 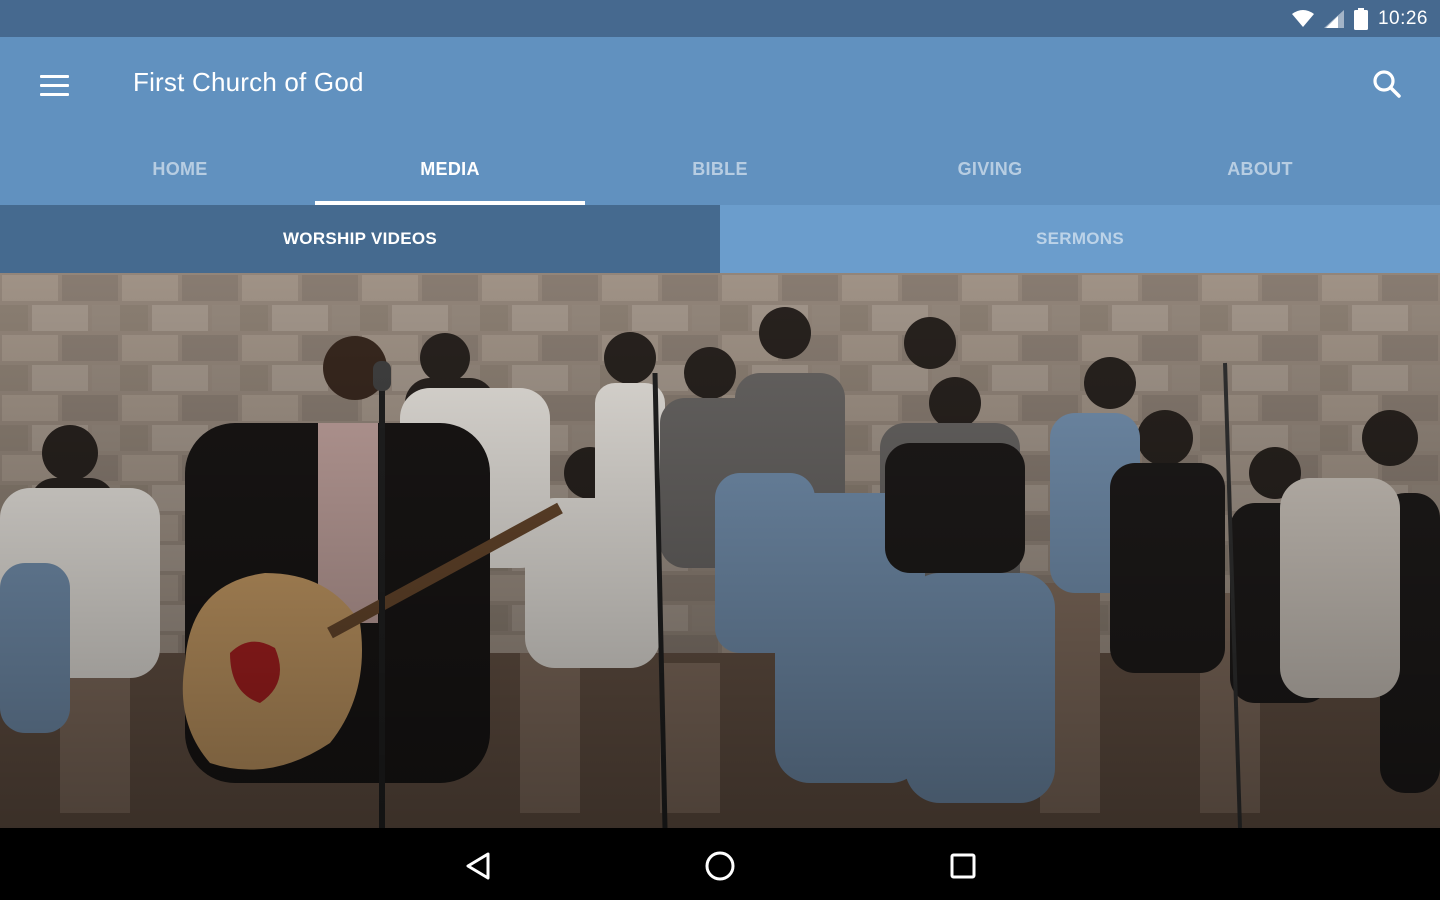 I want to click on subtab-label: WORSHIP VIDEOS, so click(x=360, y=238).